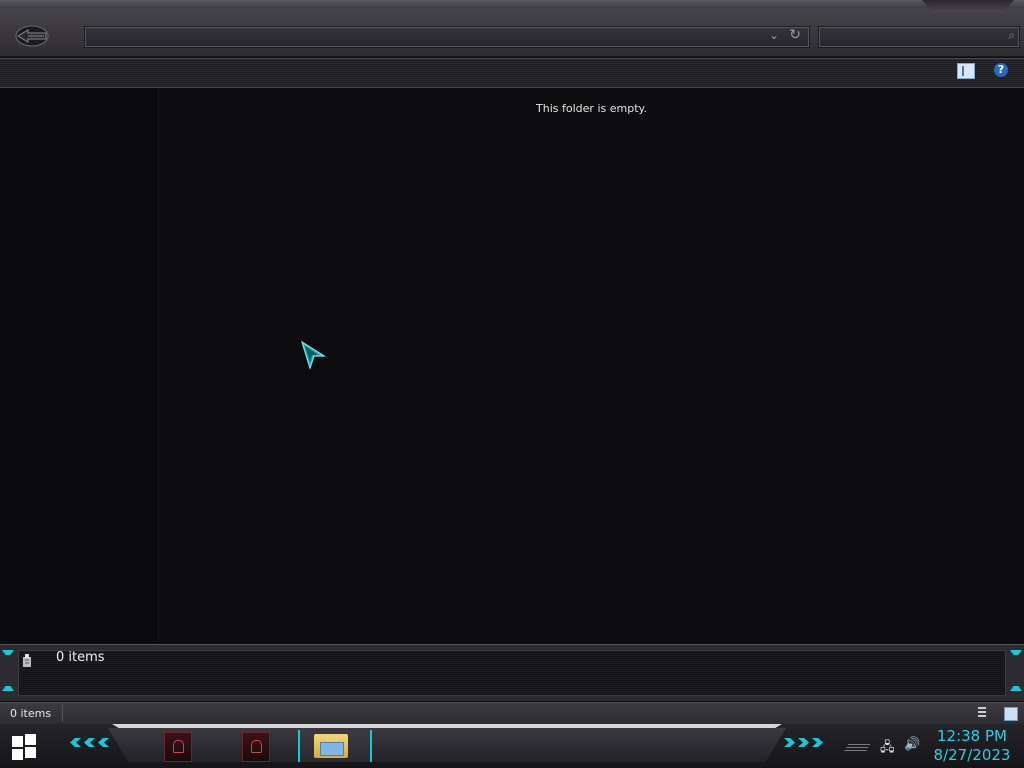  I want to click on start-button, so click(25, 747).